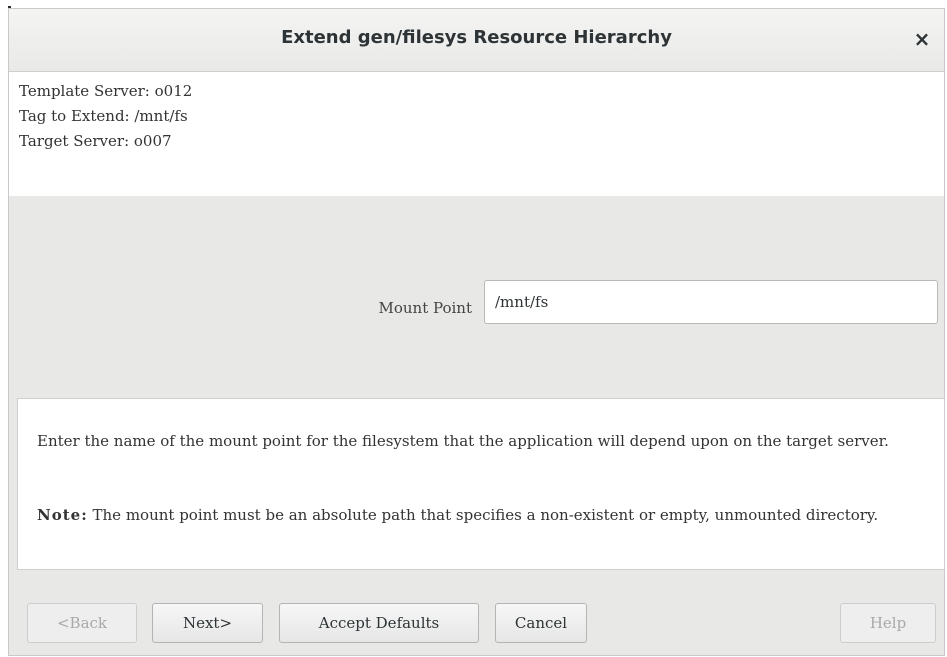  I want to click on accept-defaults-button: Accept Defaults, so click(379, 623).